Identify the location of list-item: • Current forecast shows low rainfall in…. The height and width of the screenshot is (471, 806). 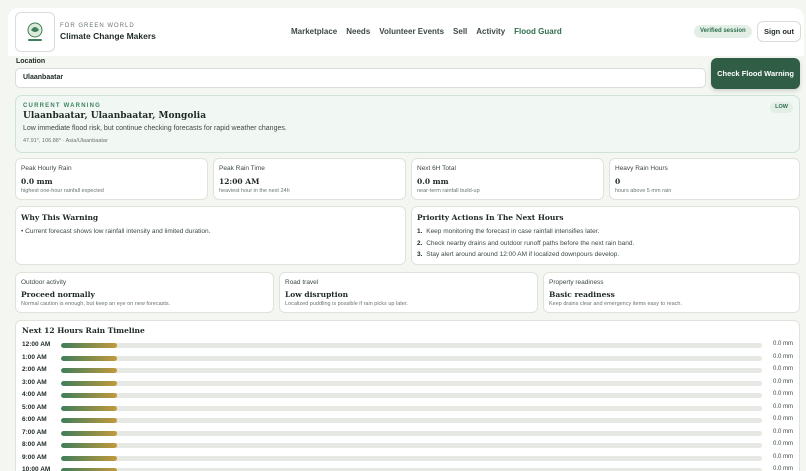
(116, 231).